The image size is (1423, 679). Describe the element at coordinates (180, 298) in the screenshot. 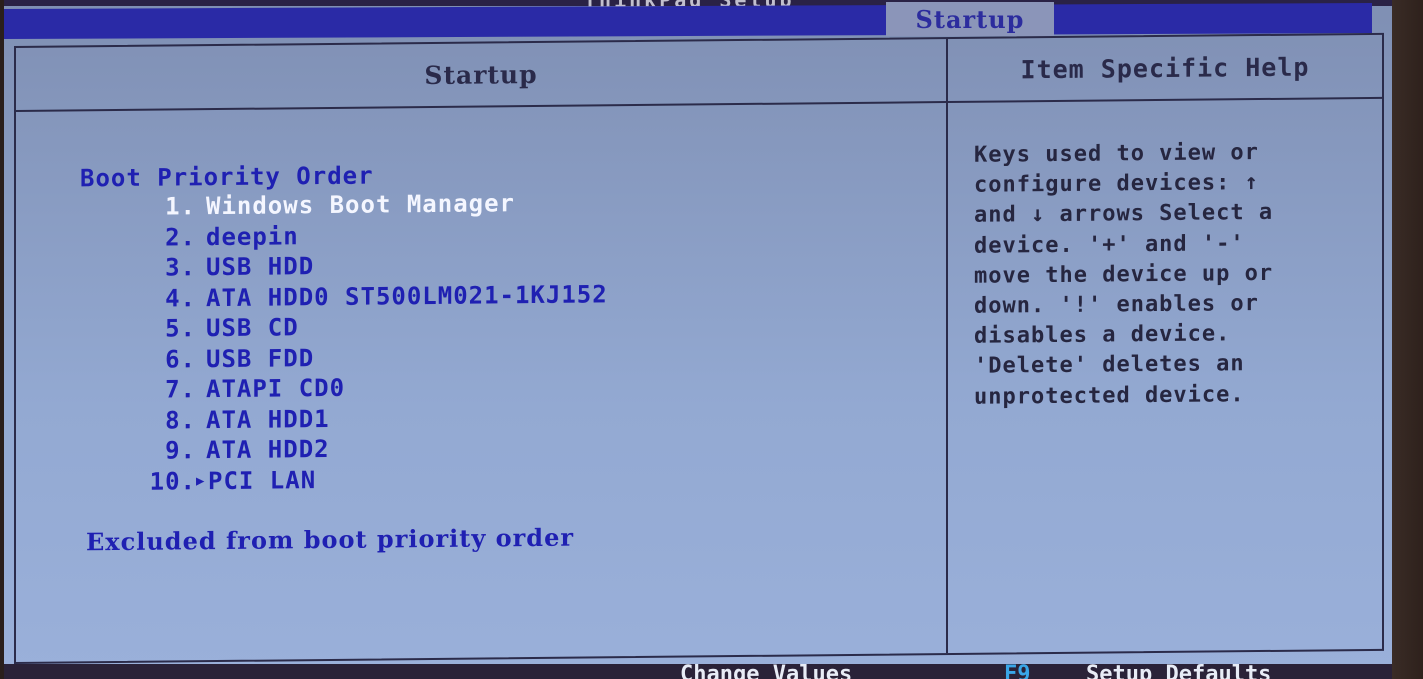

I see `boot-item-number: 4.` at that location.